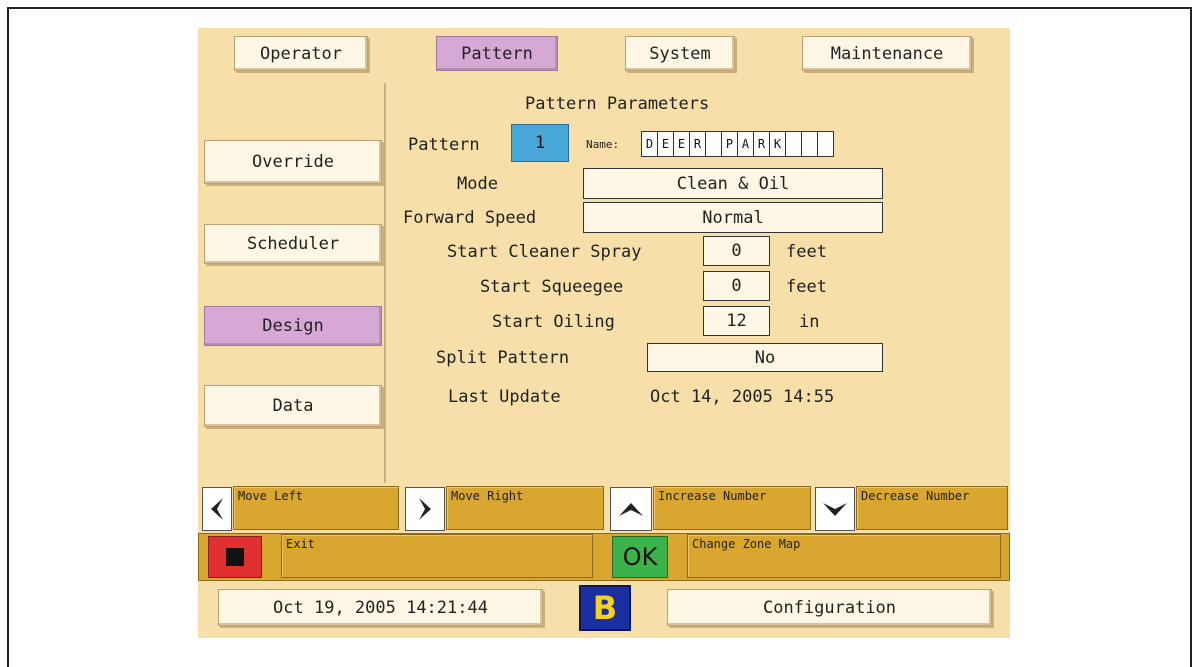  I want to click on tab-system: System, so click(680, 53).